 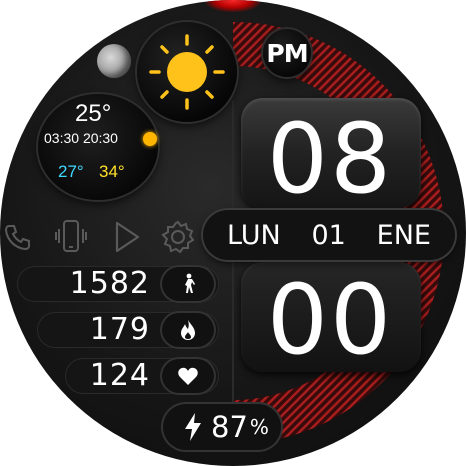 What do you see at coordinates (127, 237) in the screenshot?
I see `play-icon` at bounding box center [127, 237].